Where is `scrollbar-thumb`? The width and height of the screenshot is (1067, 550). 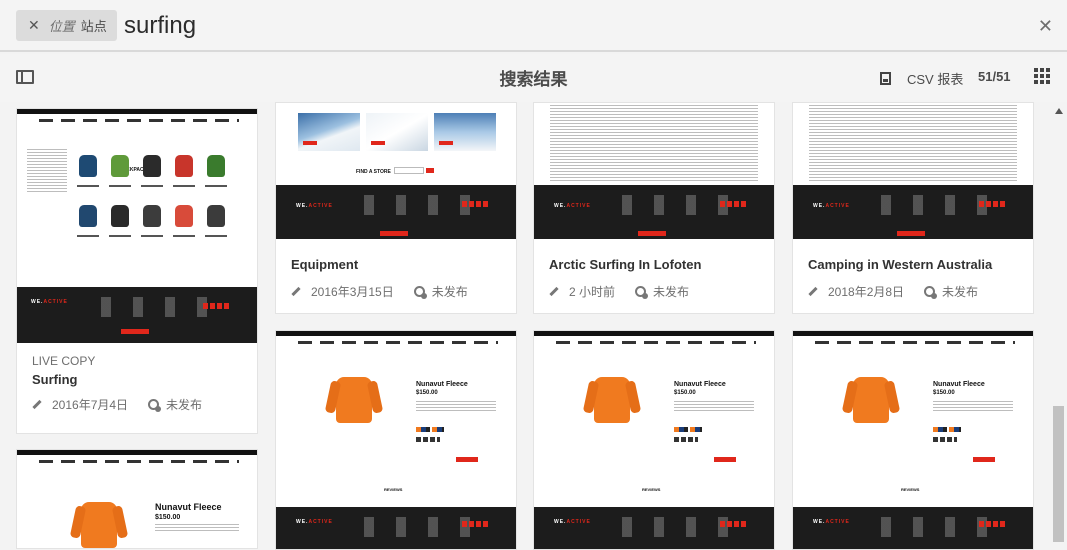
scrollbar-thumb is located at coordinates (1058, 474).